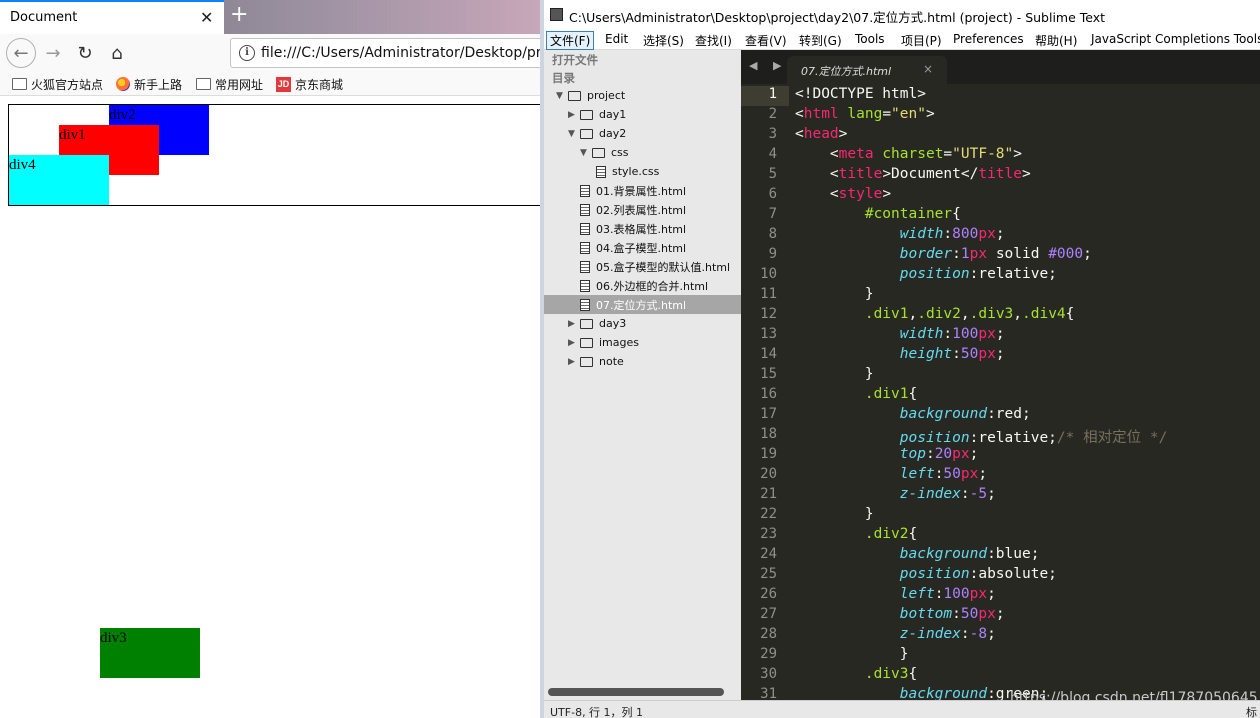  What do you see at coordinates (860, 94) in the screenshot?
I see `code-line: <!DOCTYPE html>` at bounding box center [860, 94].